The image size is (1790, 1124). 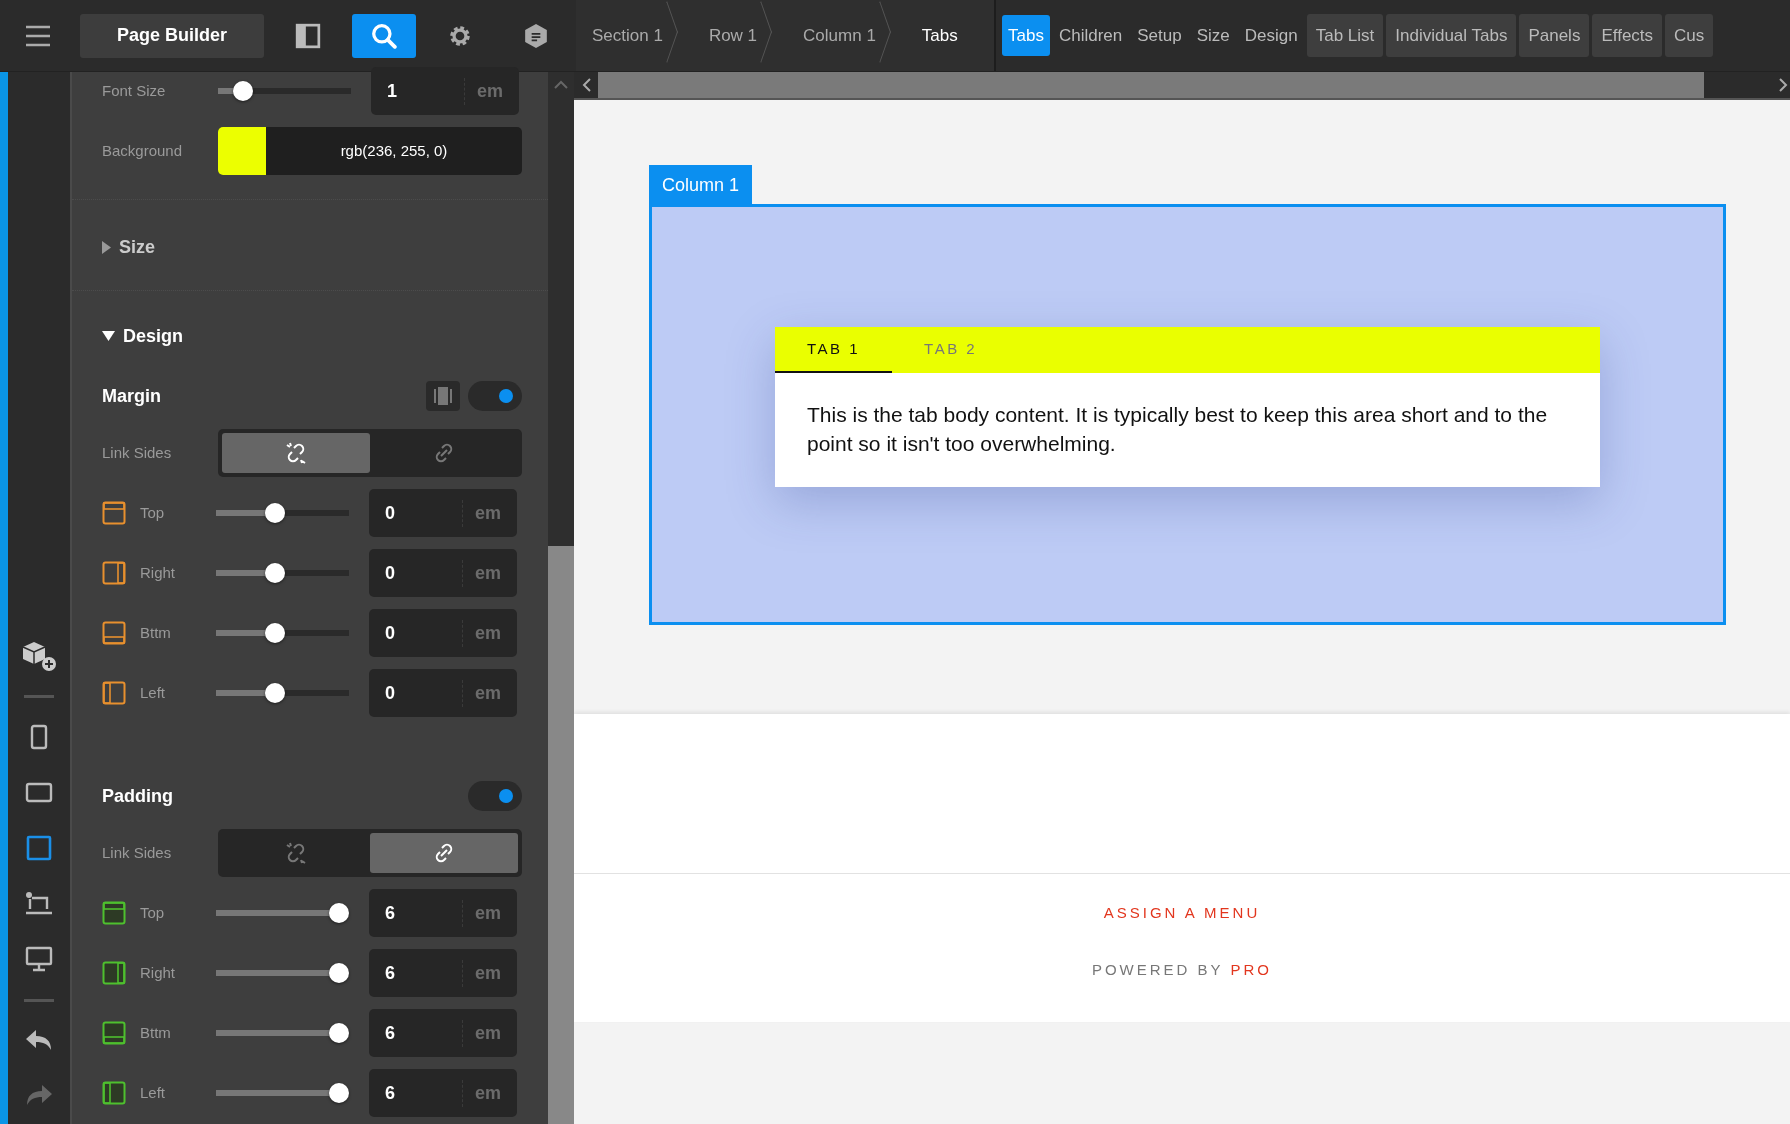 I want to click on inspector-tab: Setup, so click(x=1159, y=35).